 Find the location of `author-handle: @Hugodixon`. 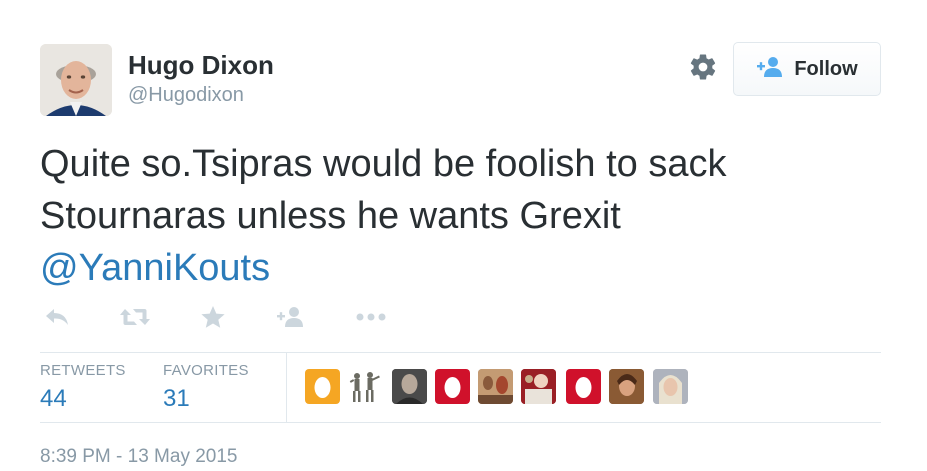

author-handle: @Hugodixon is located at coordinates (186, 95).